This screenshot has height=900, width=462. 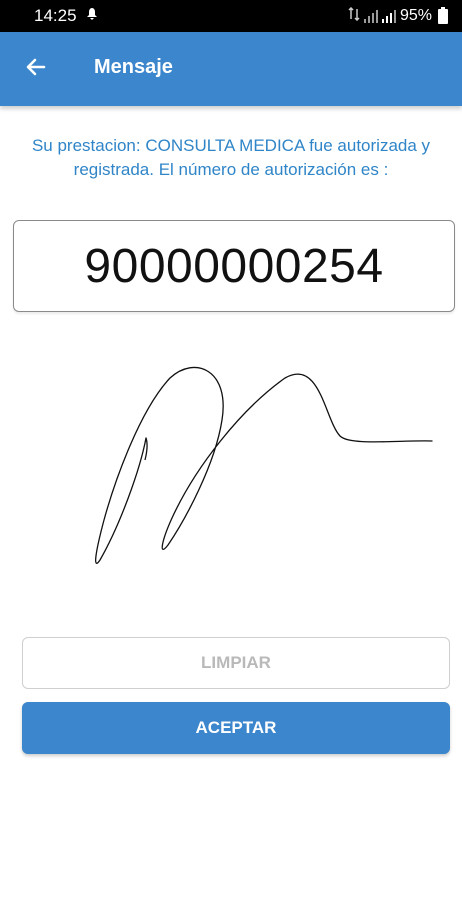 What do you see at coordinates (55, 15) in the screenshot?
I see `status-time: 14:25` at bounding box center [55, 15].